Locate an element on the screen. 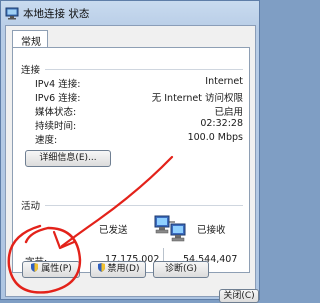  tab-general: 常规 is located at coordinates (30, 39).